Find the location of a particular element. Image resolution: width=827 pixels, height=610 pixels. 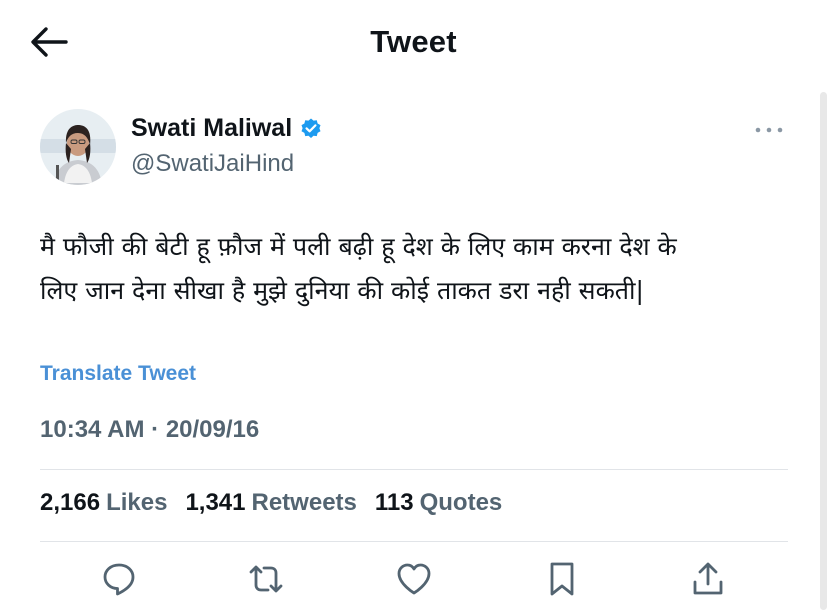

scrollbar is located at coordinates (823, 351).